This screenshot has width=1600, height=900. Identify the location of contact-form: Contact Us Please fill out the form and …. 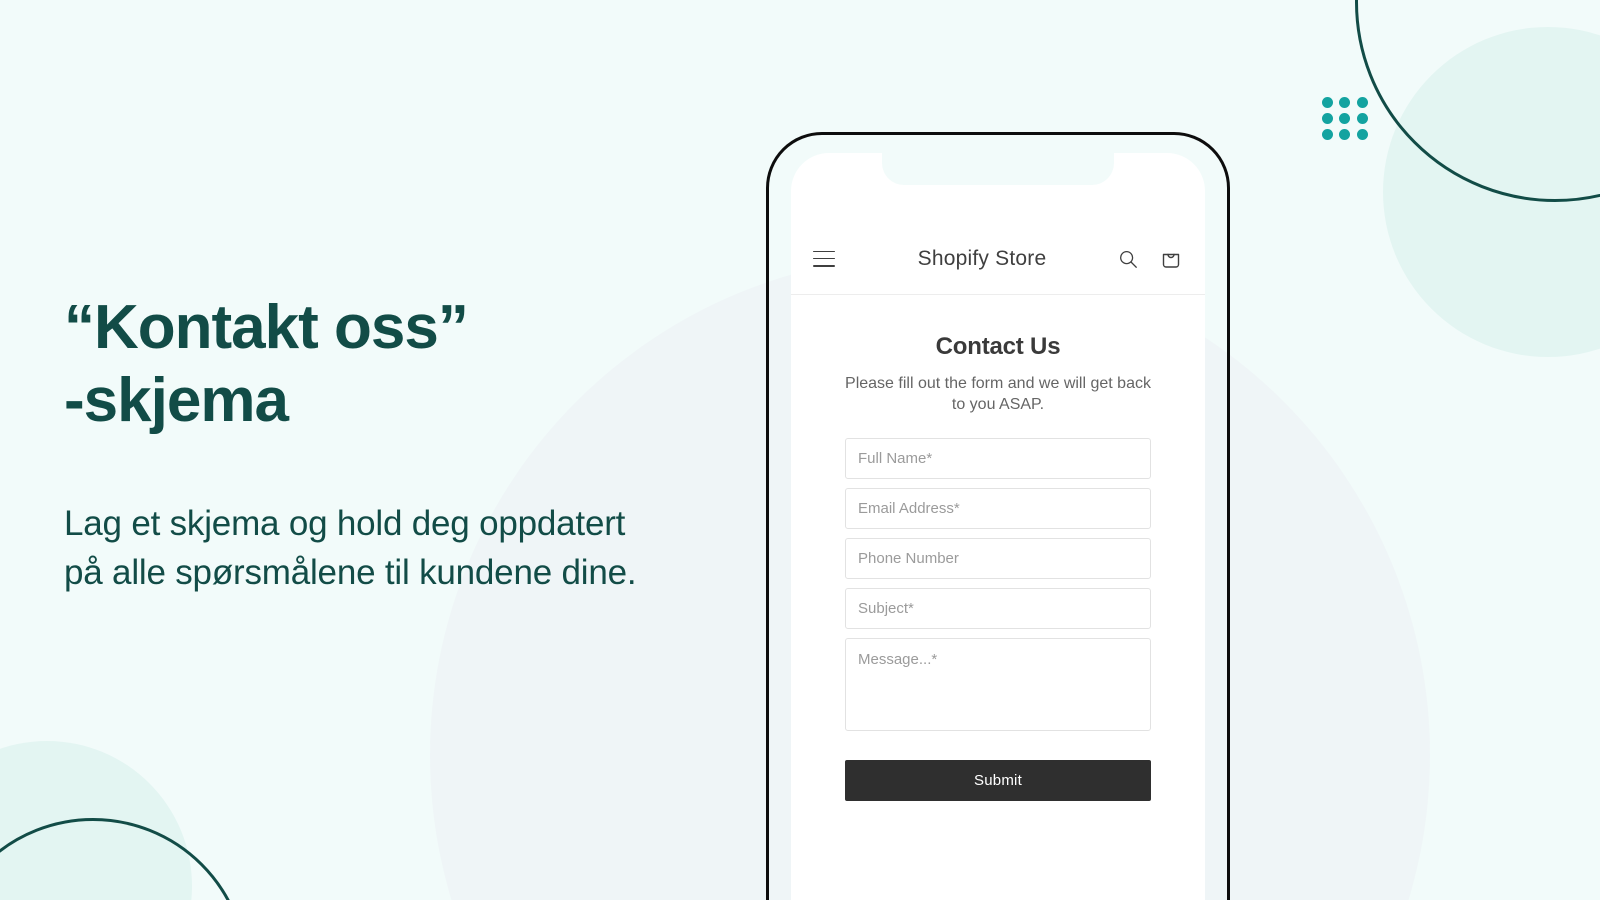
(998, 548).